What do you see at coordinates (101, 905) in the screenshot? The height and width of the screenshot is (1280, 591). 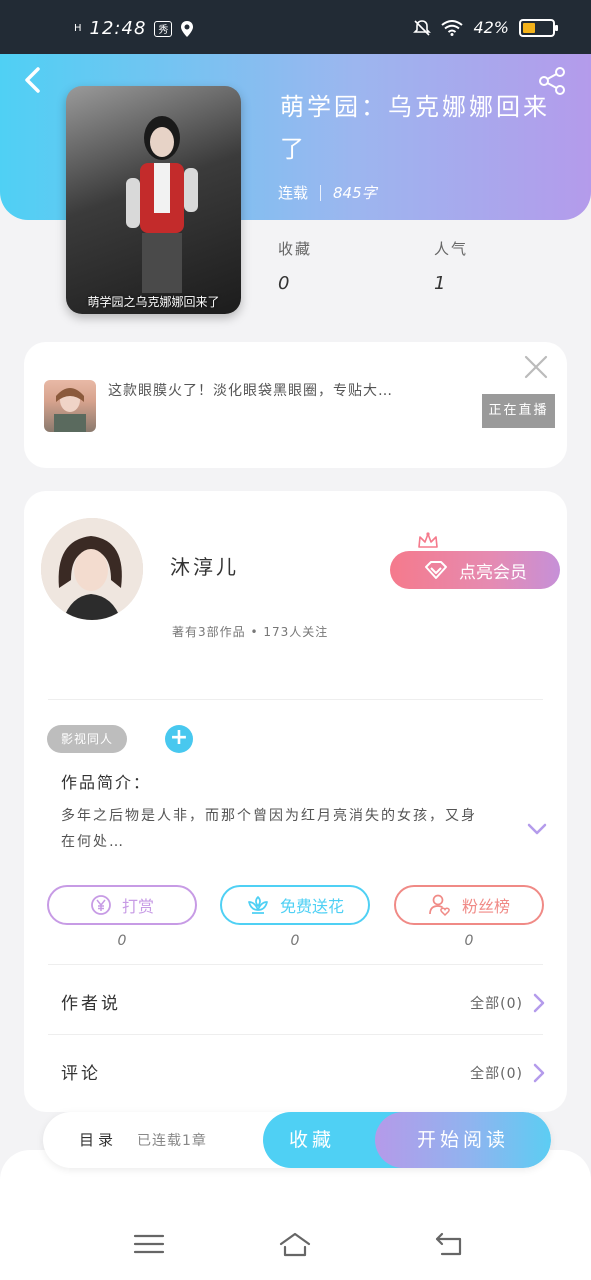 I see `yuan-coin-icon` at bounding box center [101, 905].